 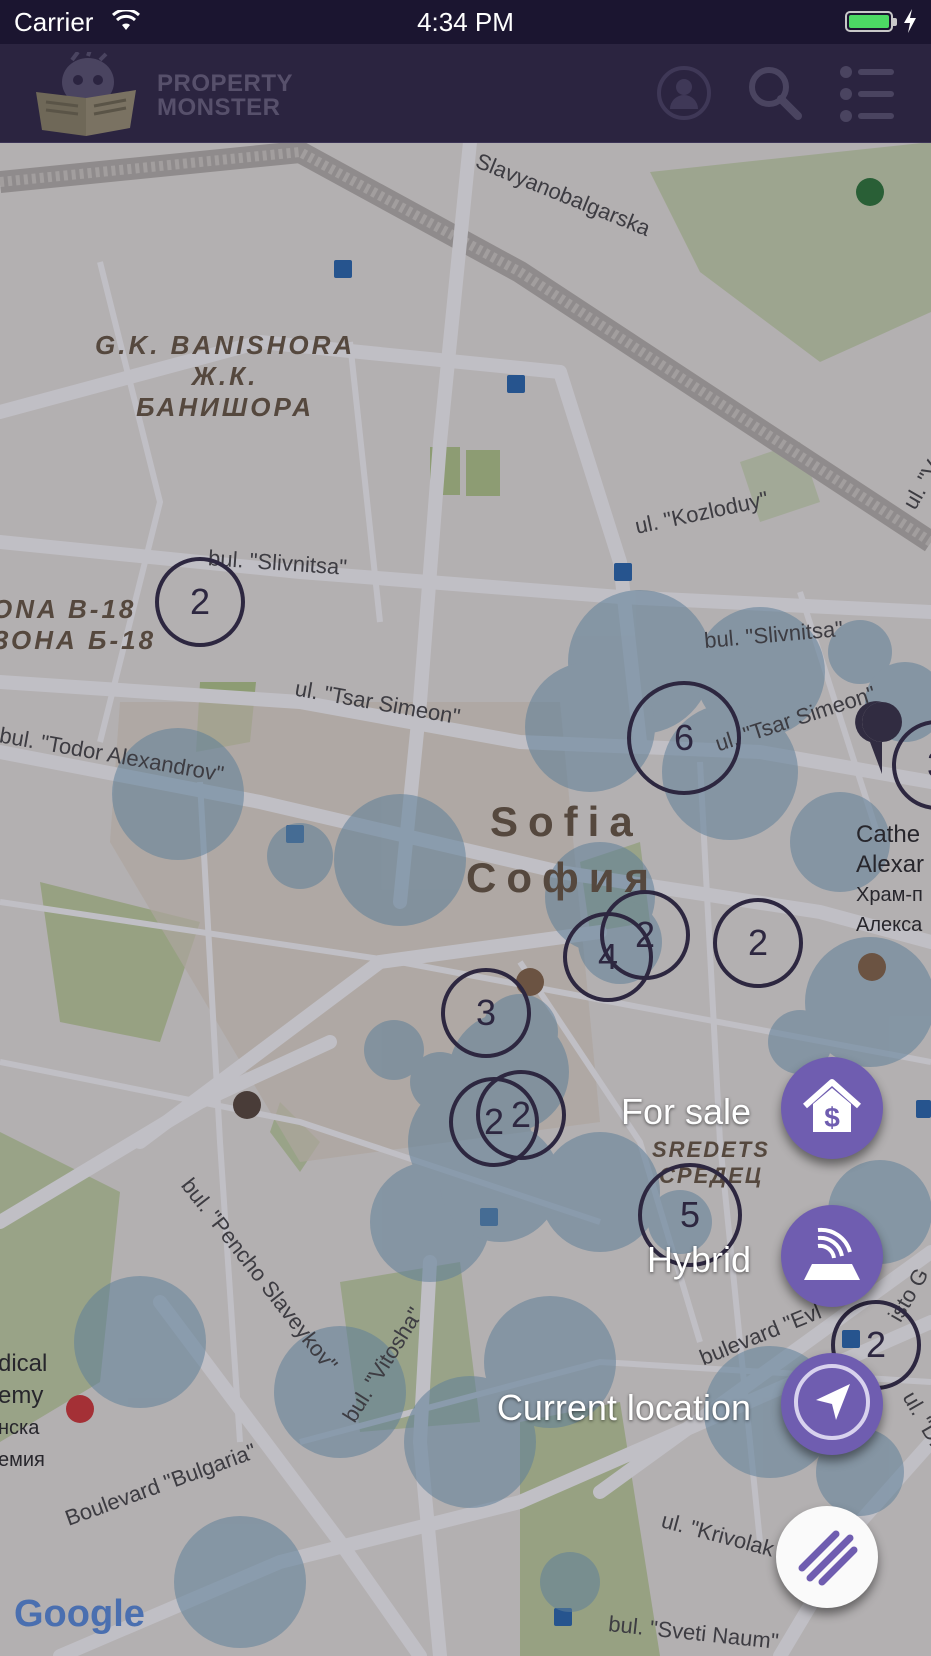 I want to click on profile-button, so click(x=684, y=93).